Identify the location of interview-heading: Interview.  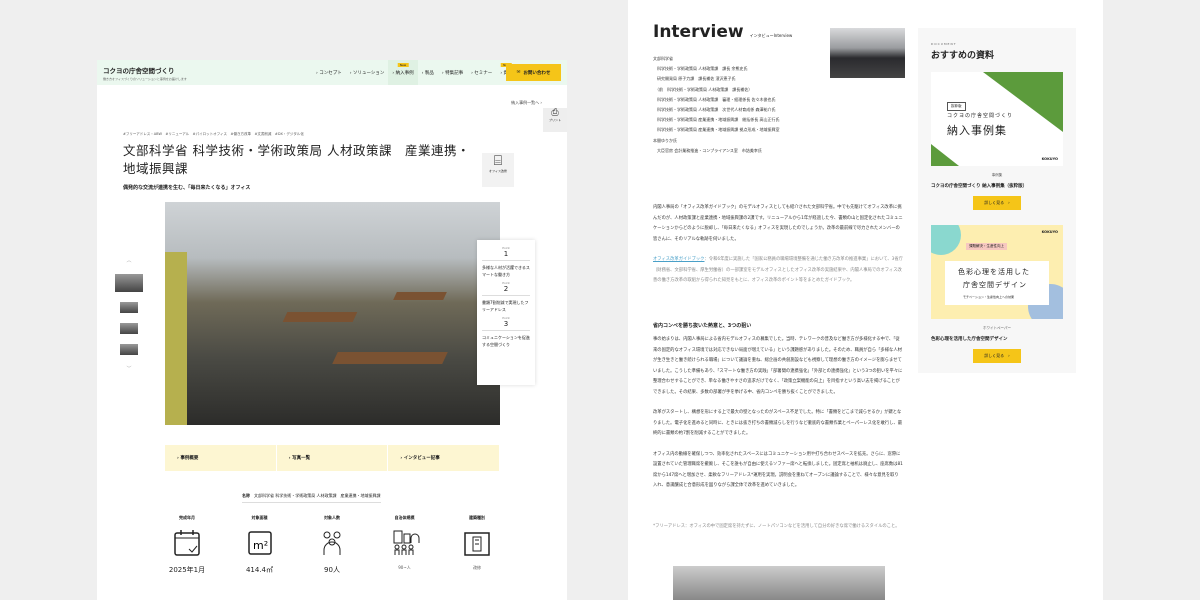
(698, 32).